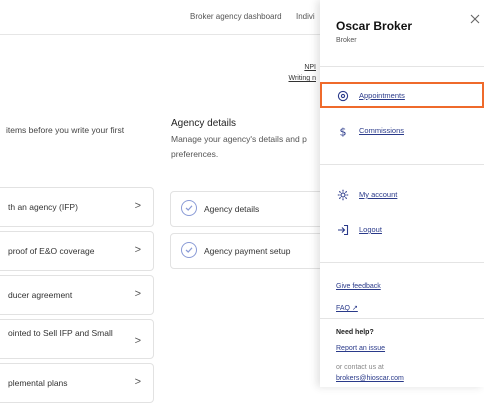  I want to click on writing-number-label: Writing n, so click(303, 78).